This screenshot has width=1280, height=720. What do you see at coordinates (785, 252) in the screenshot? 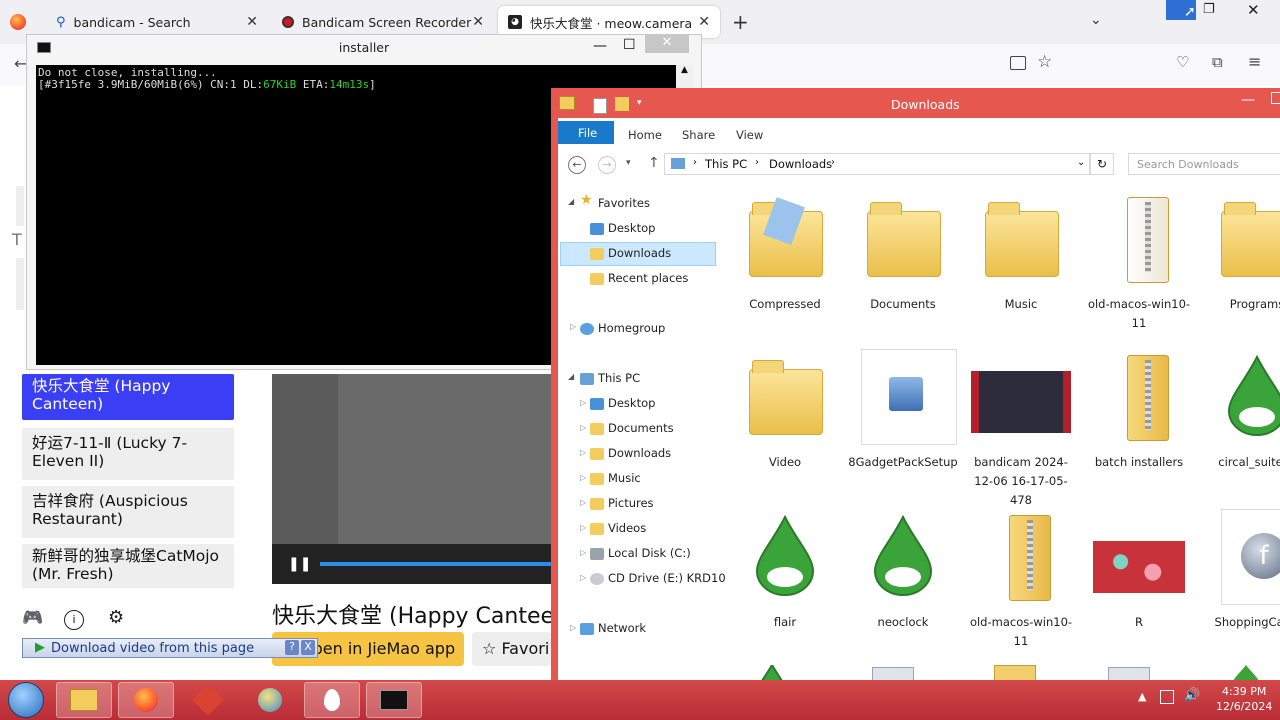
I see `file-item: Compressed` at bounding box center [785, 252].